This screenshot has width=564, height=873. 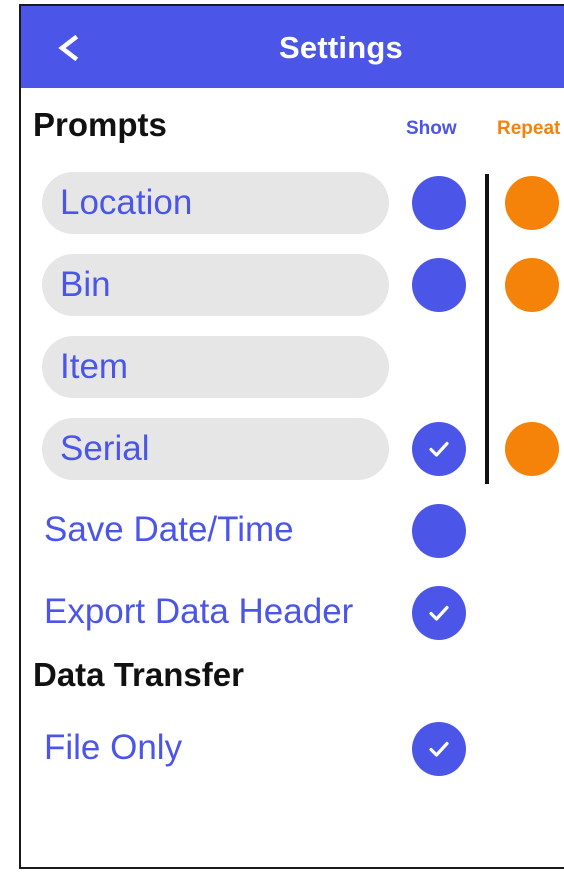 I want to click on save-date-time-toggle, so click(x=439, y=531).